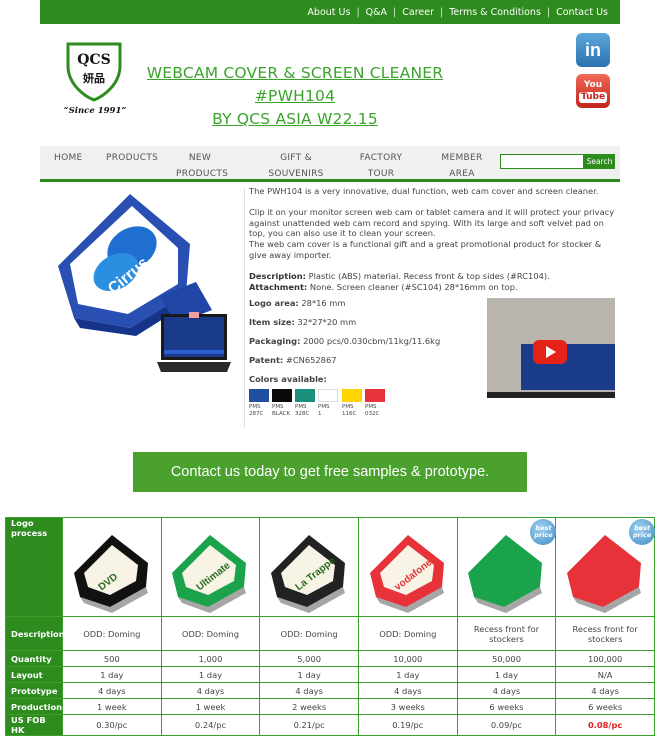 This screenshot has width=660, height=736. What do you see at coordinates (328, 12) in the screenshot?
I see `topnav-about-us: About Us` at bounding box center [328, 12].